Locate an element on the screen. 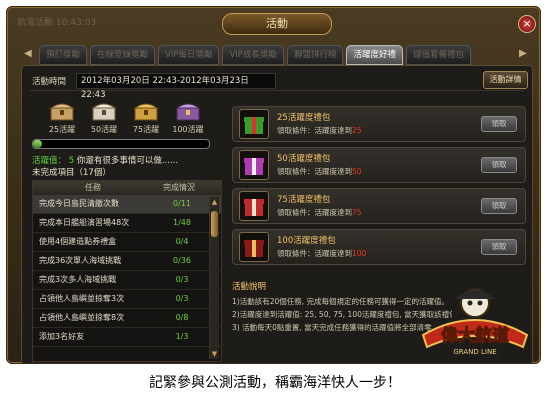  task-status: 0/36 is located at coordinates (182, 260).